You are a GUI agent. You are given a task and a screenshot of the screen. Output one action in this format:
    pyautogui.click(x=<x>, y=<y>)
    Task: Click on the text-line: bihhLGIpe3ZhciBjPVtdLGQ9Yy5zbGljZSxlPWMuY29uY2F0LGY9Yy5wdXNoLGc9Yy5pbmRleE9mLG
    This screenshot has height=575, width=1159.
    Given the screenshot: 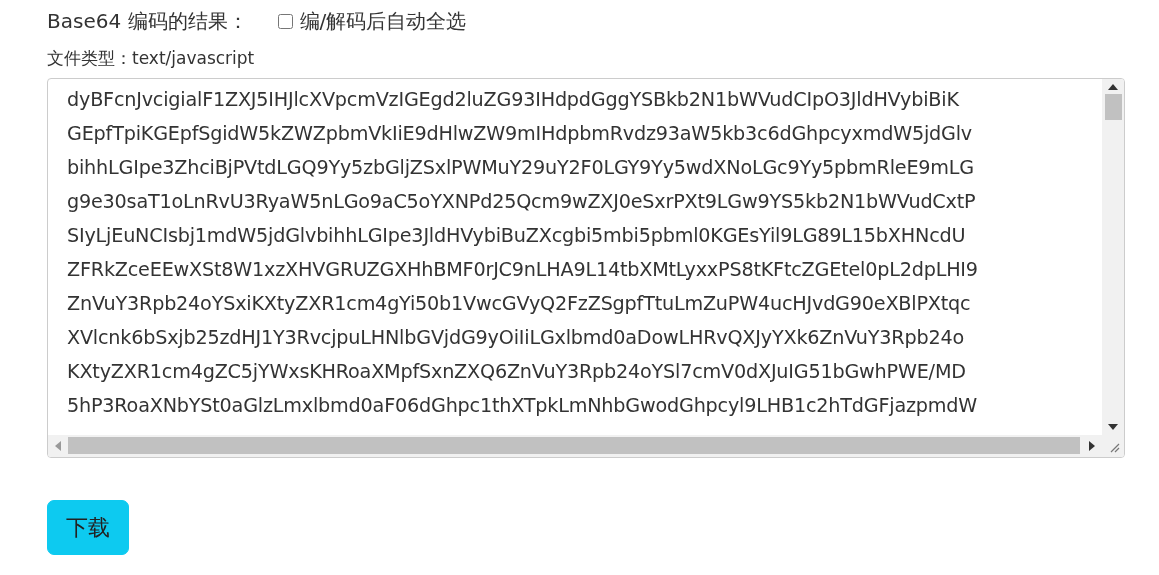 What is the action you would take?
    pyautogui.click(x=520, y=167)
    